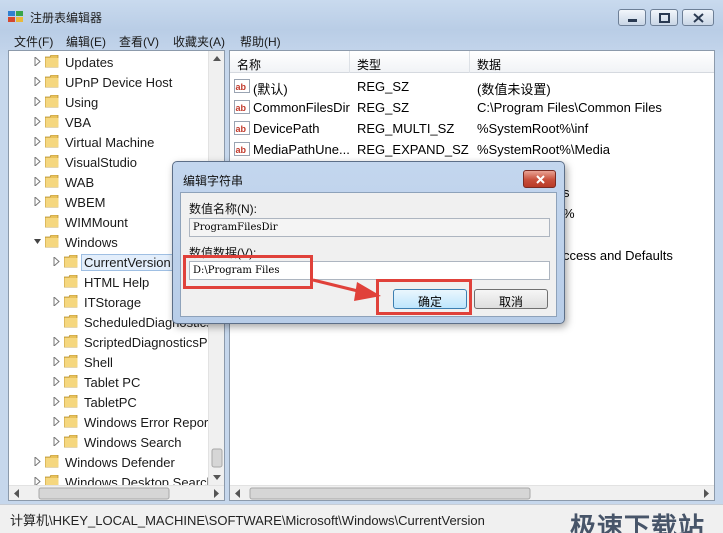 The width and height of the screenshot is (723, 533). Describe the element at coordinates (637, 522) in the screenshot. I see `watermark-logo: 极速下载站` at that location.